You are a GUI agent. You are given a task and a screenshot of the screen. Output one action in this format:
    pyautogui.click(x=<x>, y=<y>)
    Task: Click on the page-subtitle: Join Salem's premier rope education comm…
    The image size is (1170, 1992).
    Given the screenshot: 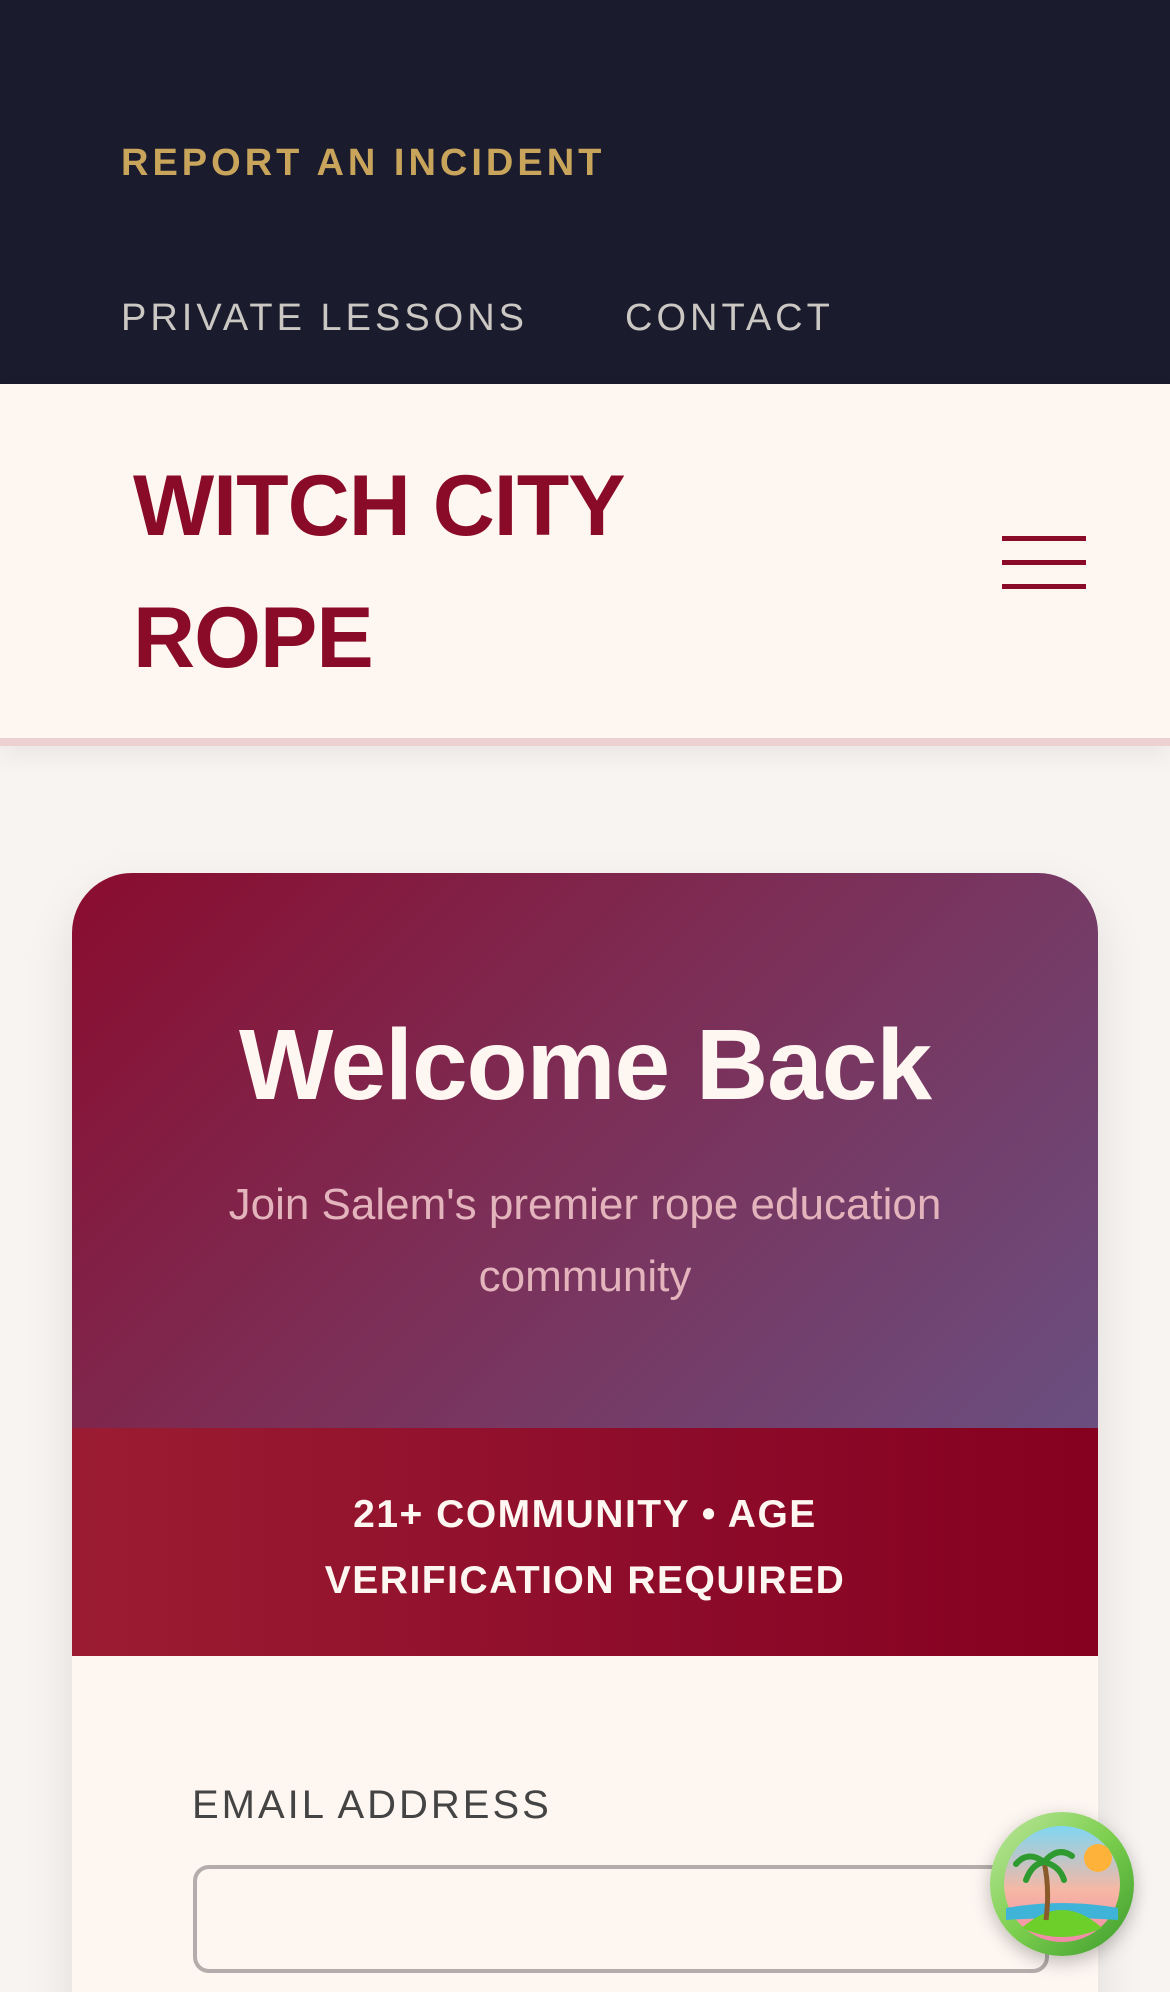 What is the action you would take?
    pyautogui.click(x=585, y=1240)
    